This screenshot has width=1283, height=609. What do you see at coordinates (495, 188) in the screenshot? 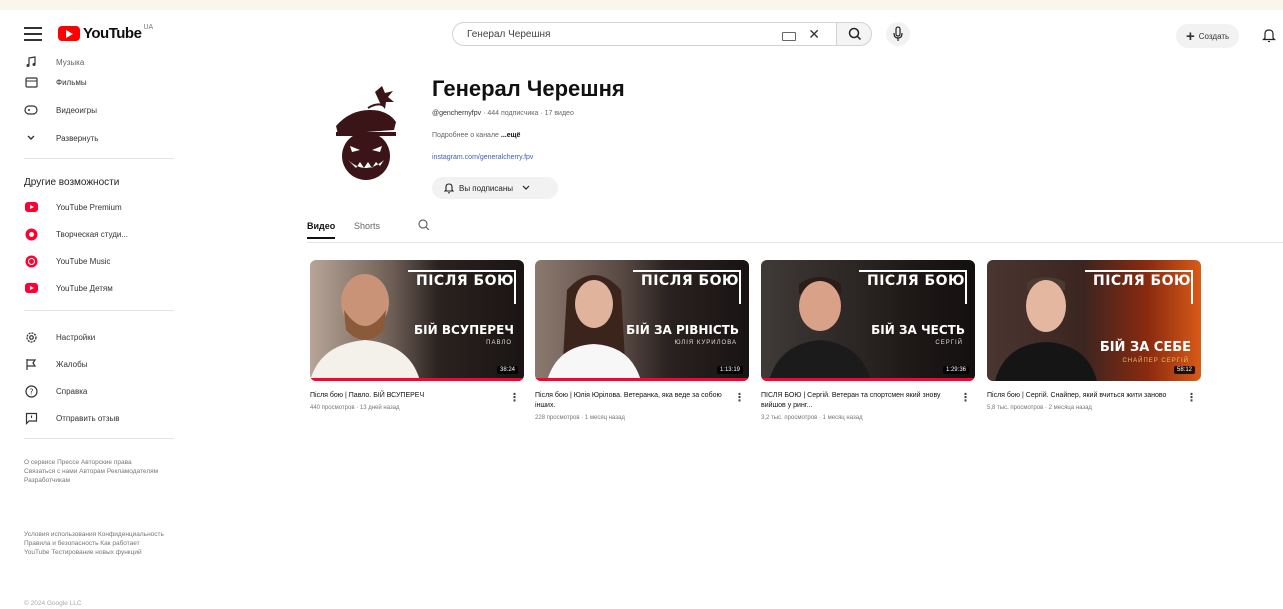
I see `subscribed-button: Вы подписаны` at bounding box center [495, 188].